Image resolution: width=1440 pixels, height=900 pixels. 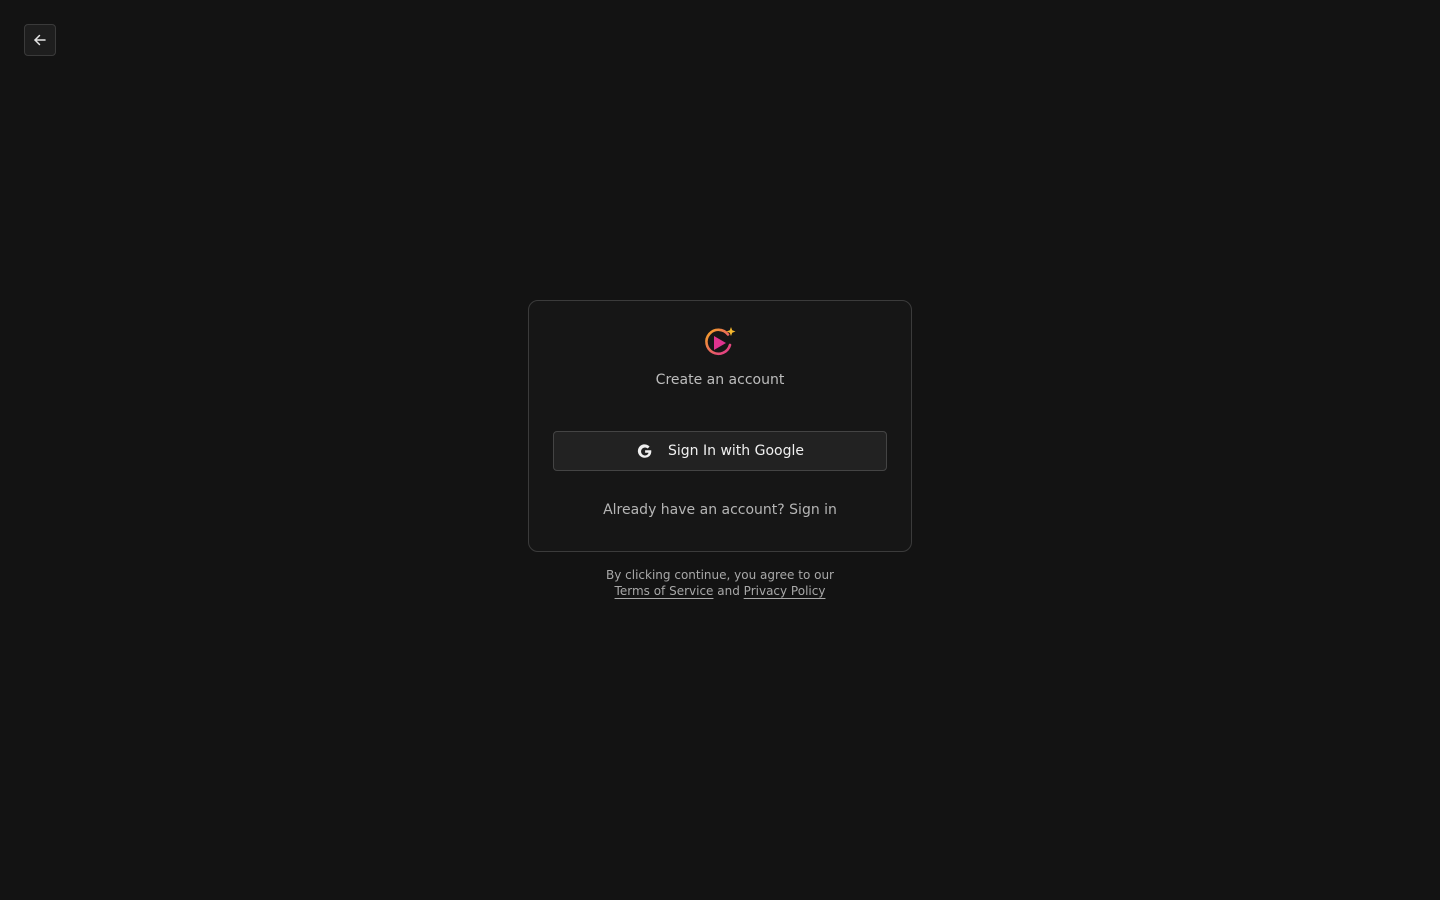 I want to click on google-signin-button: Sign In with Google, so click(x=720, y=451).